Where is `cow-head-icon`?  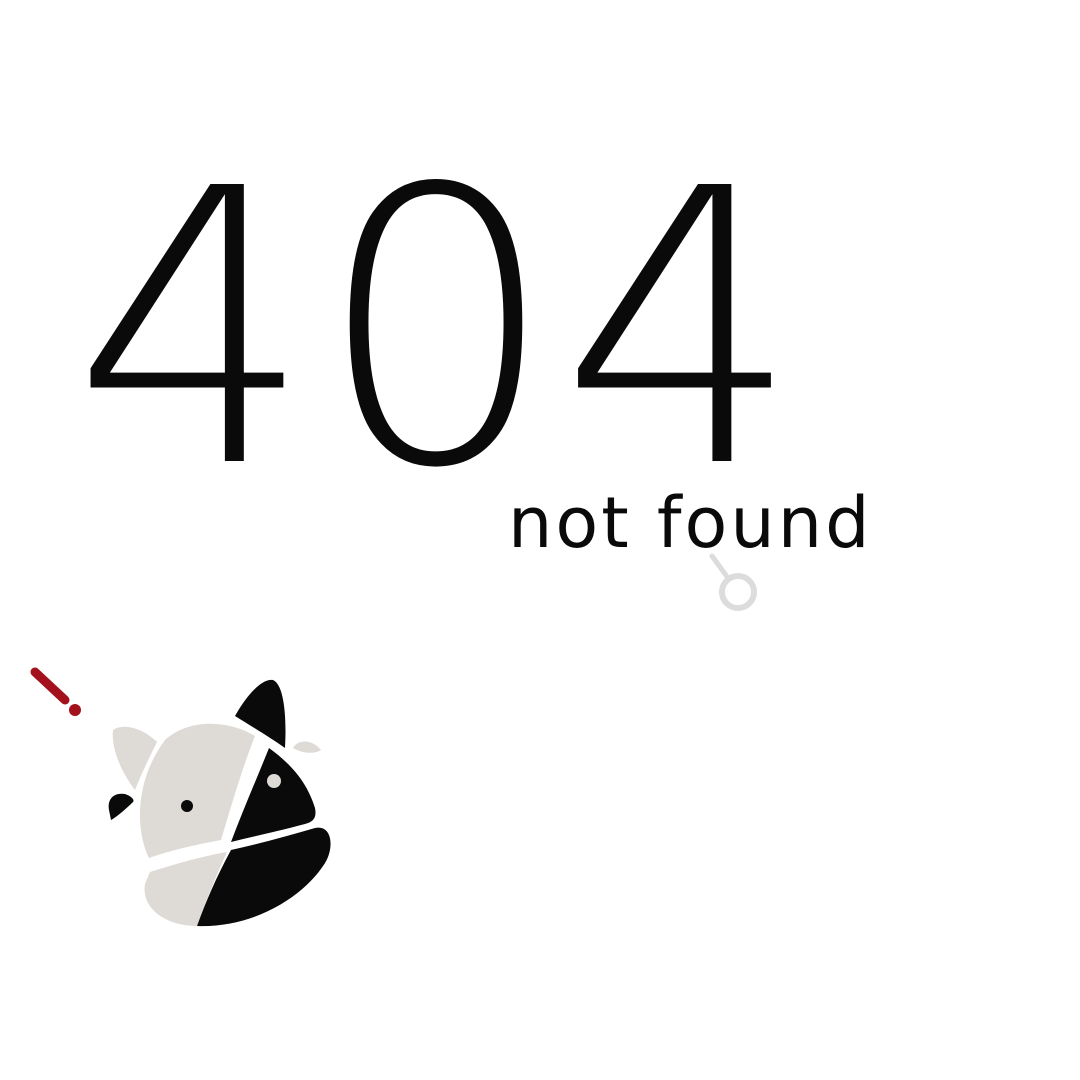
cow-head-icon is located at coordinates (180, 797).